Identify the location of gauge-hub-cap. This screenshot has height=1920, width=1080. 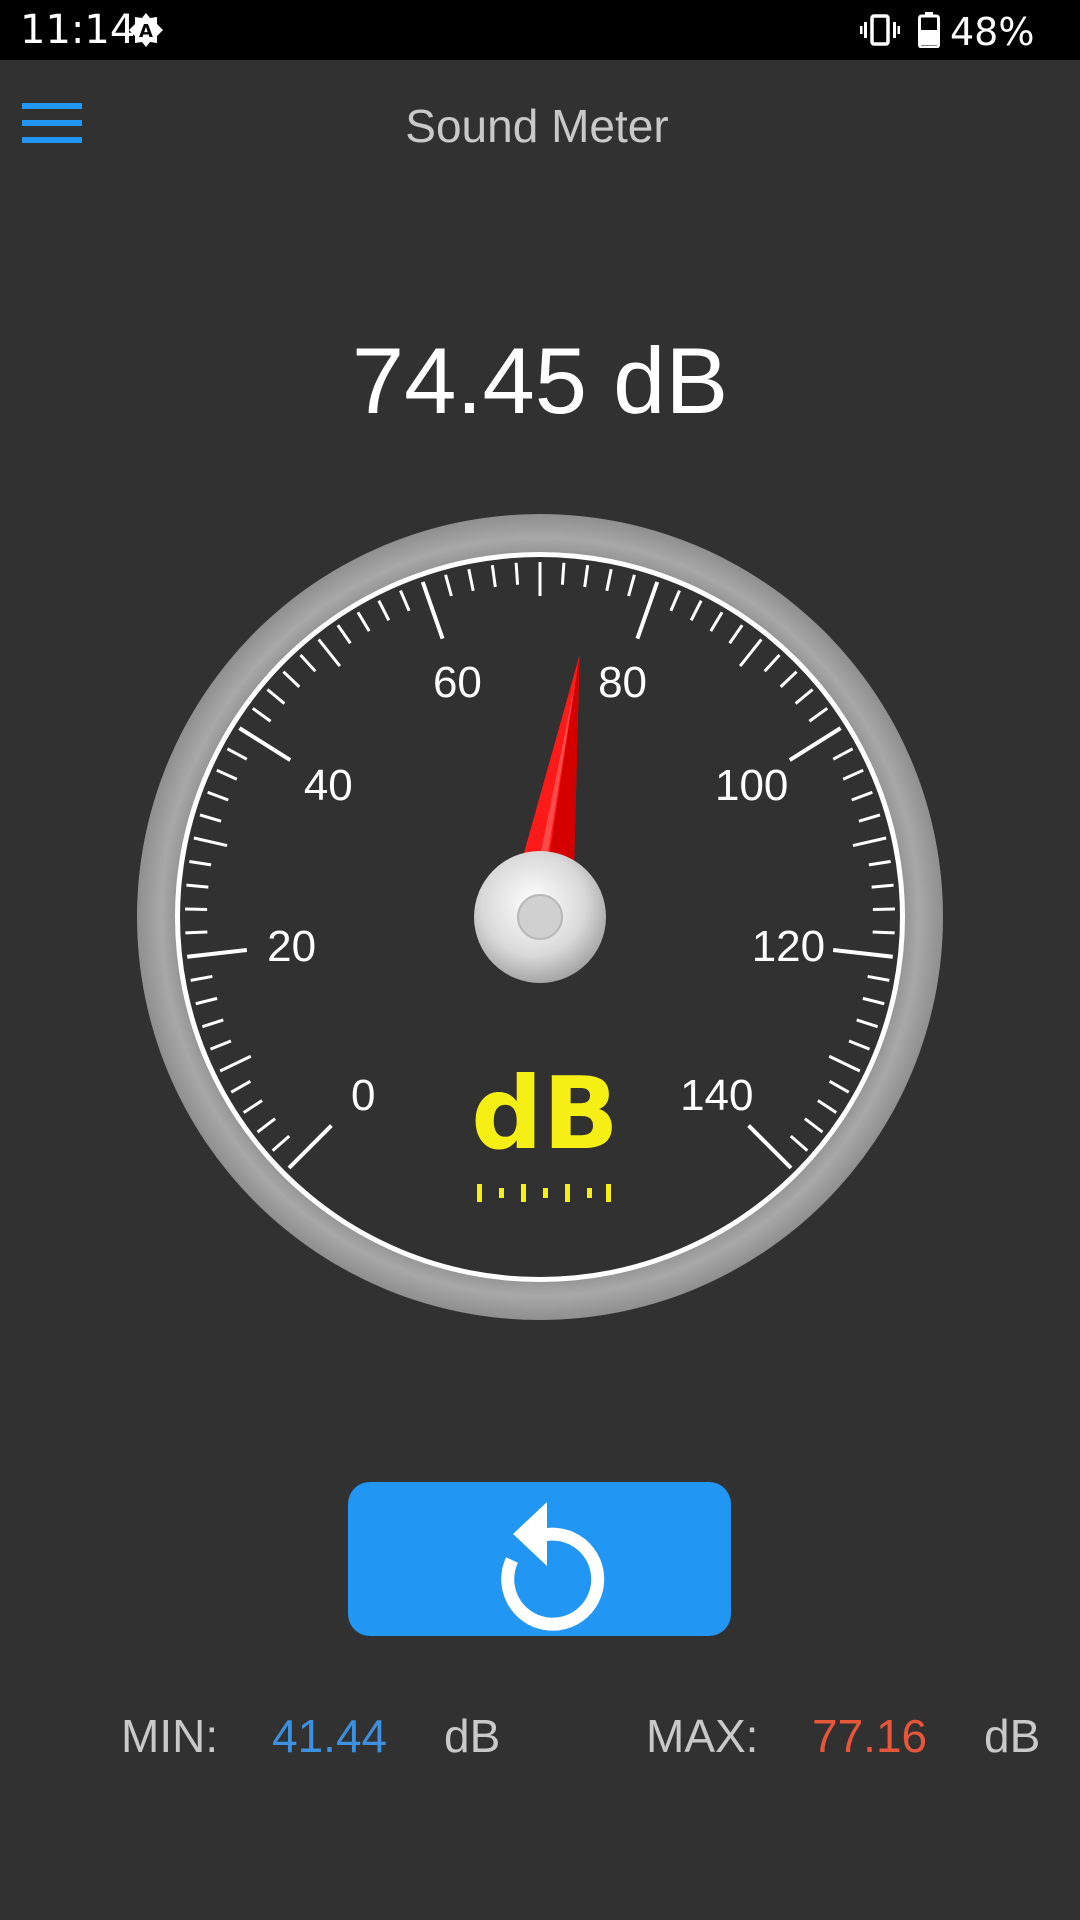
(540, 917).